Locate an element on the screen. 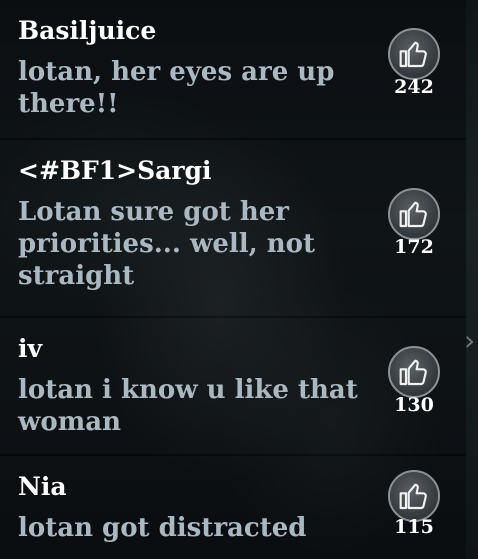  chevron-right-icon: › is located at coordinates (471, 341).